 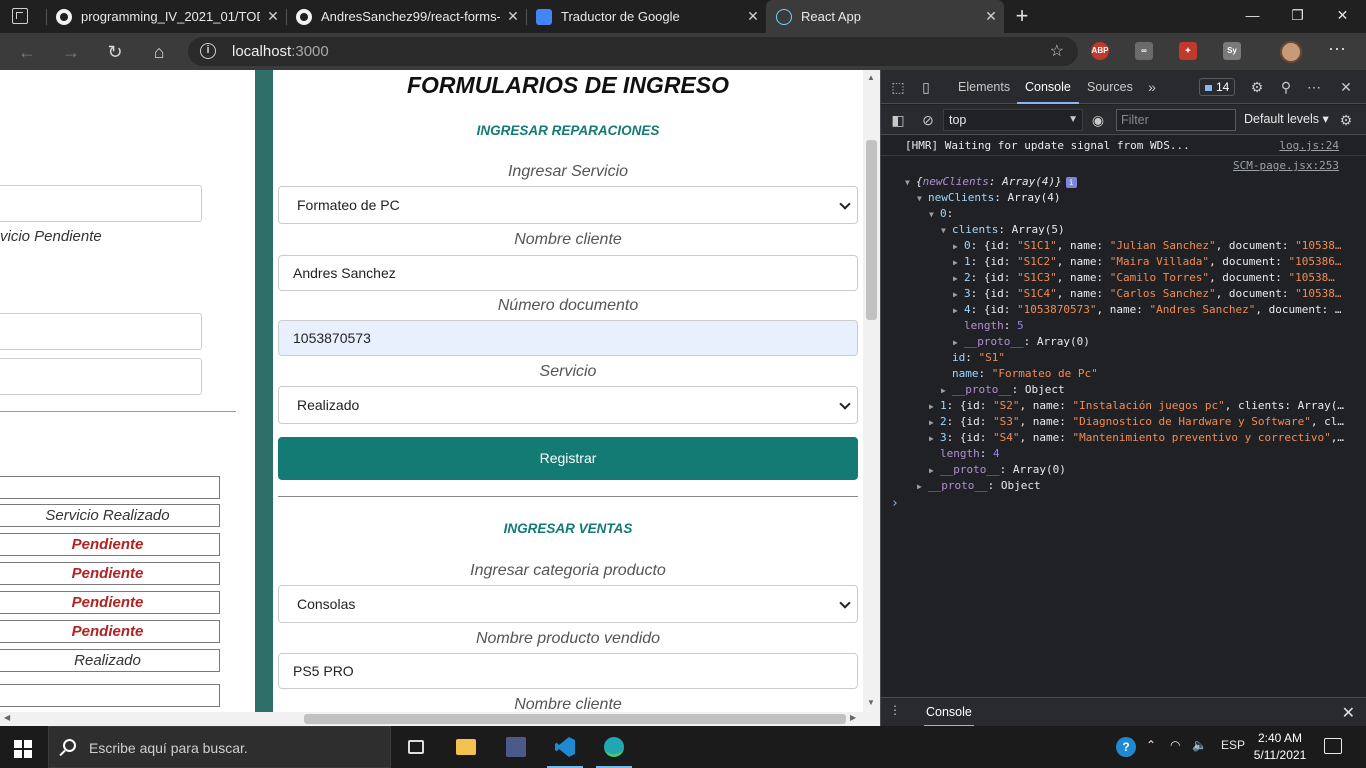 What do you see at coordinates (1123, 182) in the screenshot?
I see `console-object: ▼ {newClients: Array(4)} i` at bounding box center [1123, 182].